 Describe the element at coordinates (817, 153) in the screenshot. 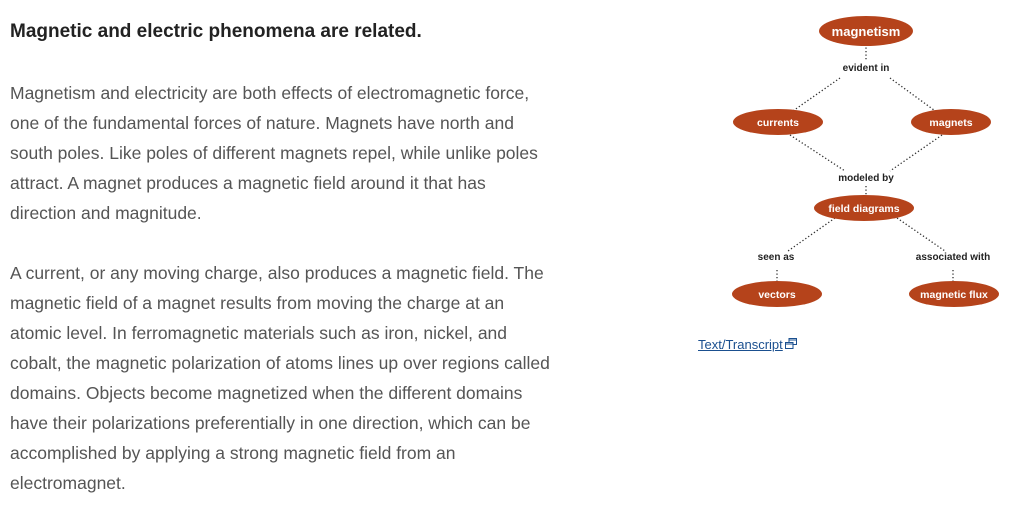

I see `connector-currents-modeled` at that location.